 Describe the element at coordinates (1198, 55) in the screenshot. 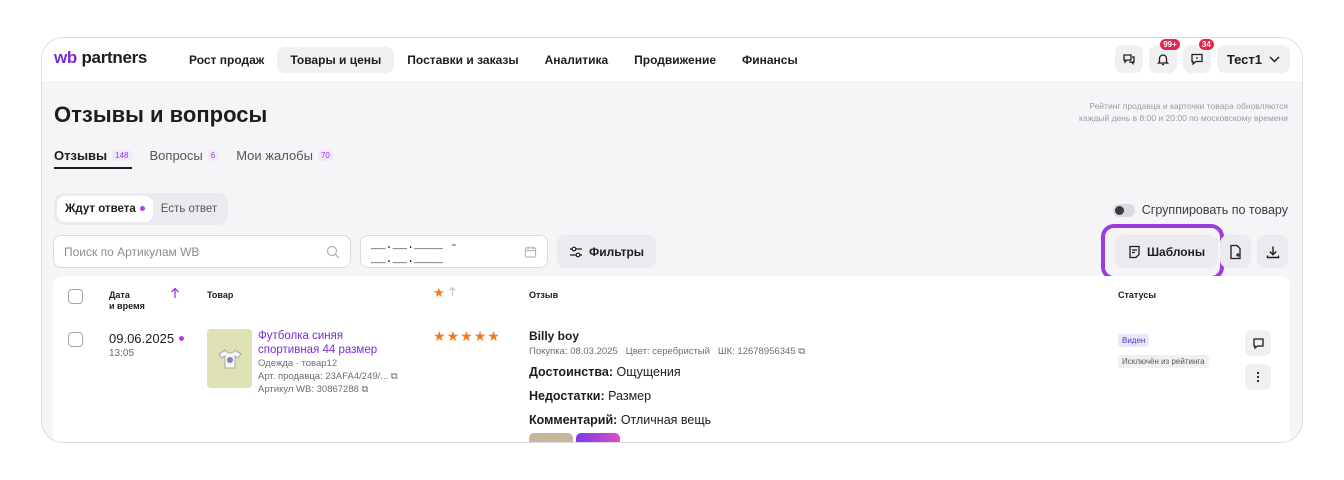

I see `support-chat-button: 34` at that location.